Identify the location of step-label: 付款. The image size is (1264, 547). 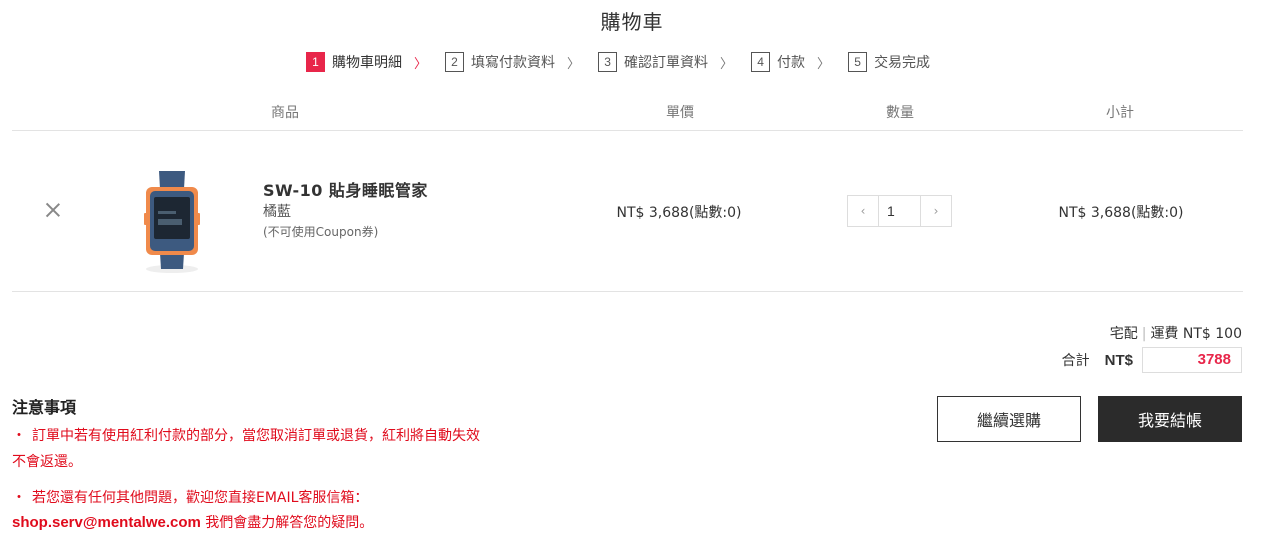
(791, 63).